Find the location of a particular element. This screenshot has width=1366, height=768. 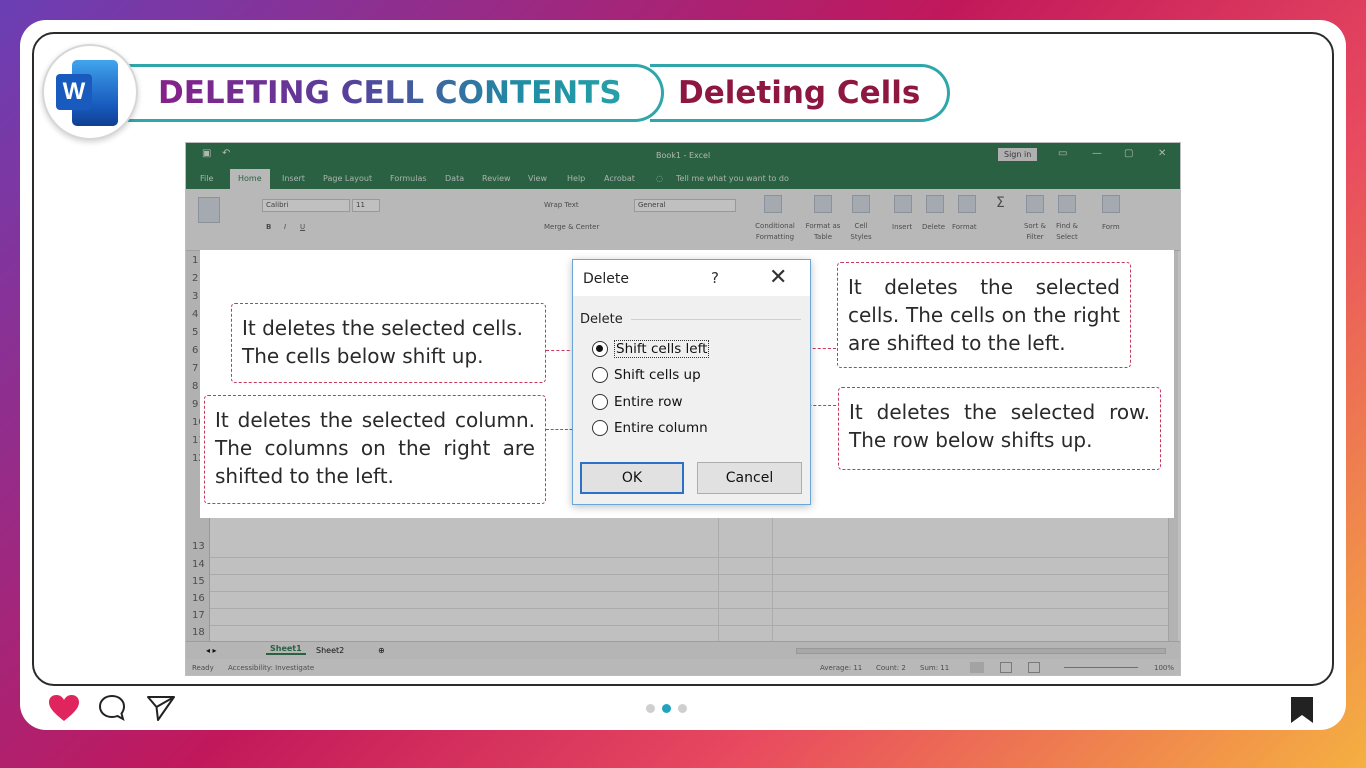

option-entire-row: Entire row is located at coordinates (637, 402).